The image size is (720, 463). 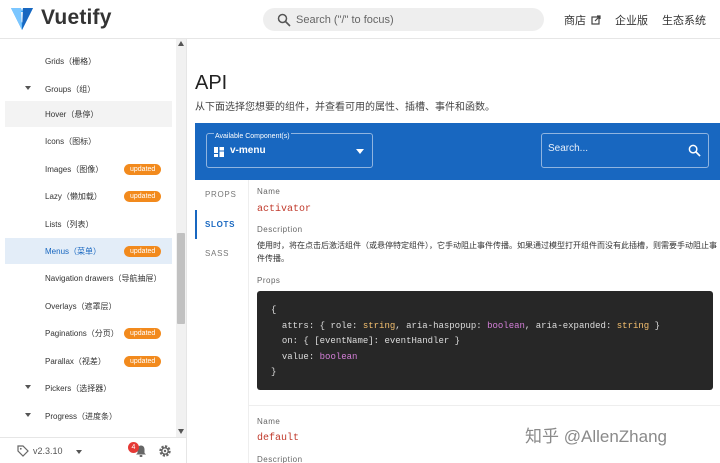 I want to click on external-link-icon, so click(x=596, y=20).